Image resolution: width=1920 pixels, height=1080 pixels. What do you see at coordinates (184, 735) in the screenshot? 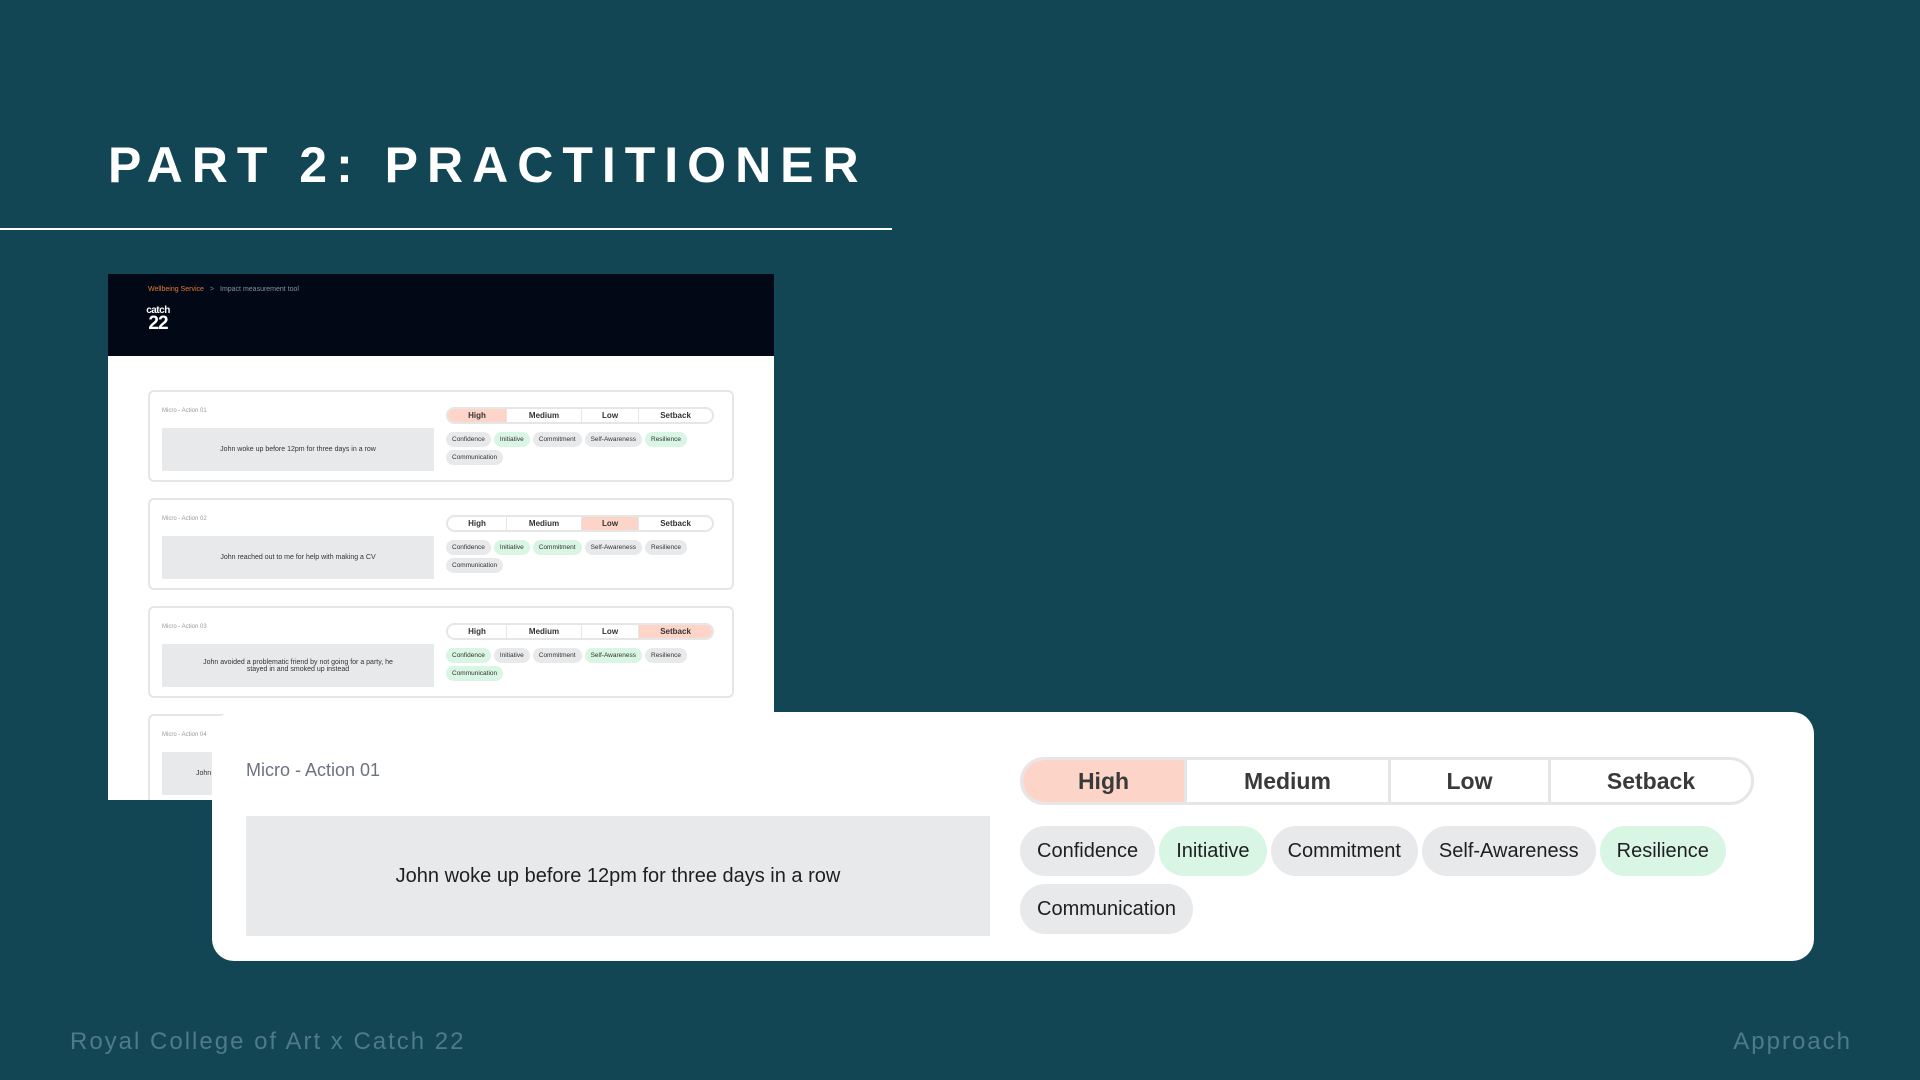
I see `micro-action-label: Micro - Action 04` at bounding box center [184, 735].